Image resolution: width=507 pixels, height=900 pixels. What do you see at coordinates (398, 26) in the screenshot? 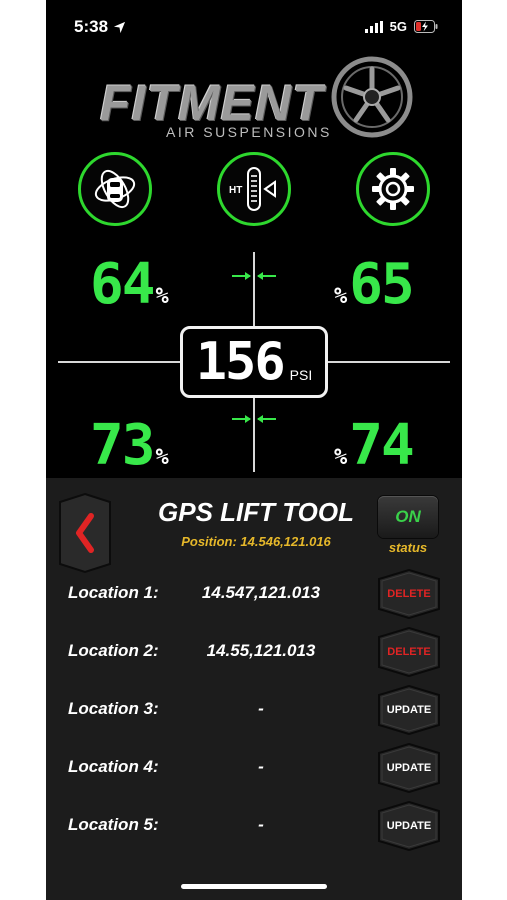
I see `network-type: 5G` at bounding box center [398, 26].